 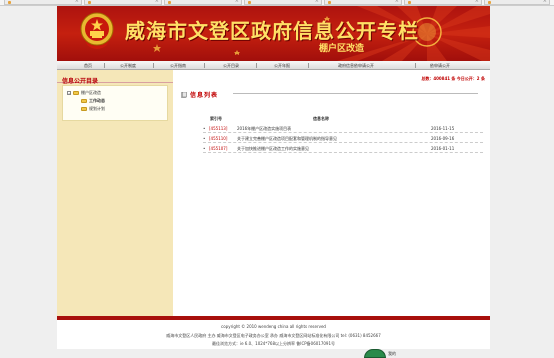 I want to click on nav-disclosure-guide: 公开指南, so click(x=178, y=66).